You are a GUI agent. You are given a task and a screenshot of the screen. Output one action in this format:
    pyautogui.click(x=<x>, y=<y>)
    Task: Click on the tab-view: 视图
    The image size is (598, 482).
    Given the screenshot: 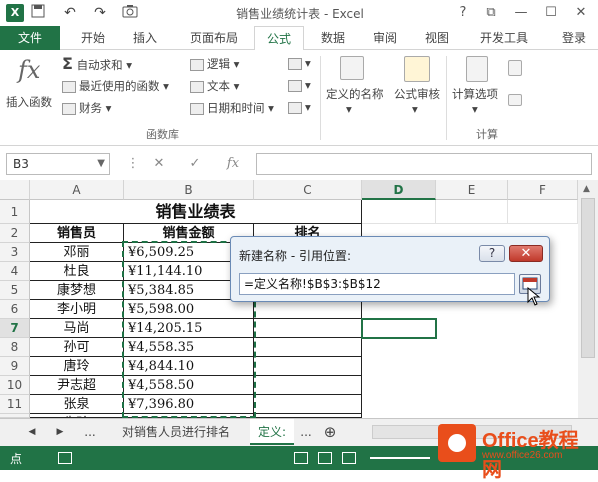 What is the action you would take?
    pyautogui.click(x=437, y=38)
    